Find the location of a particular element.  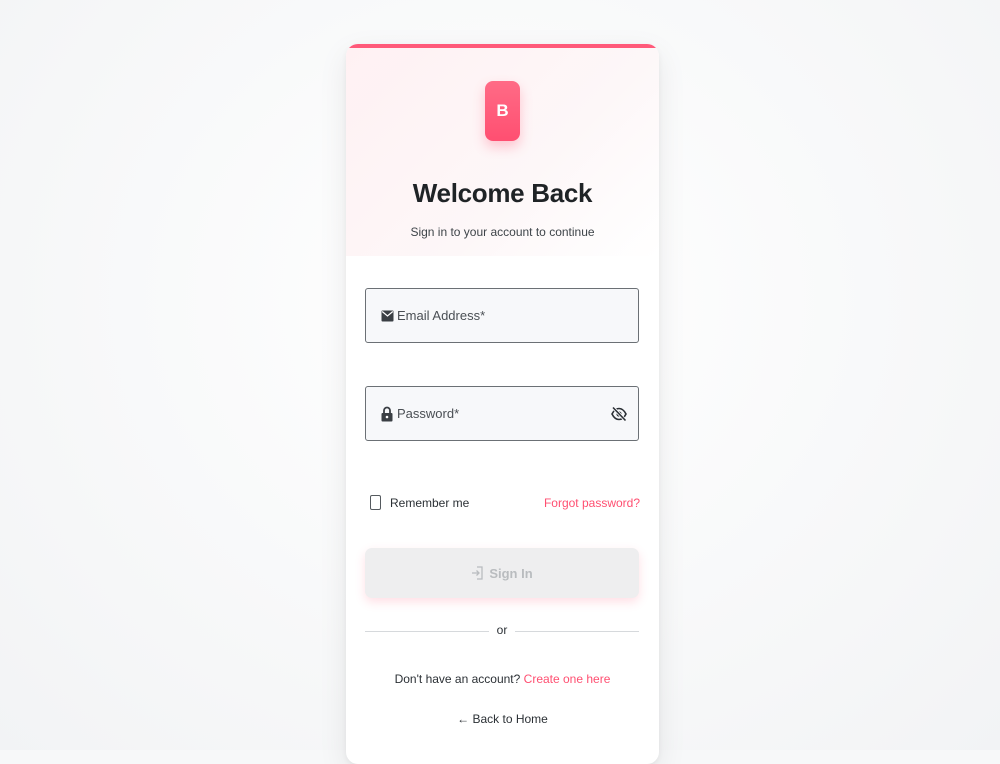

sign-in-button: Sign In is located at coordinates (502, 573).